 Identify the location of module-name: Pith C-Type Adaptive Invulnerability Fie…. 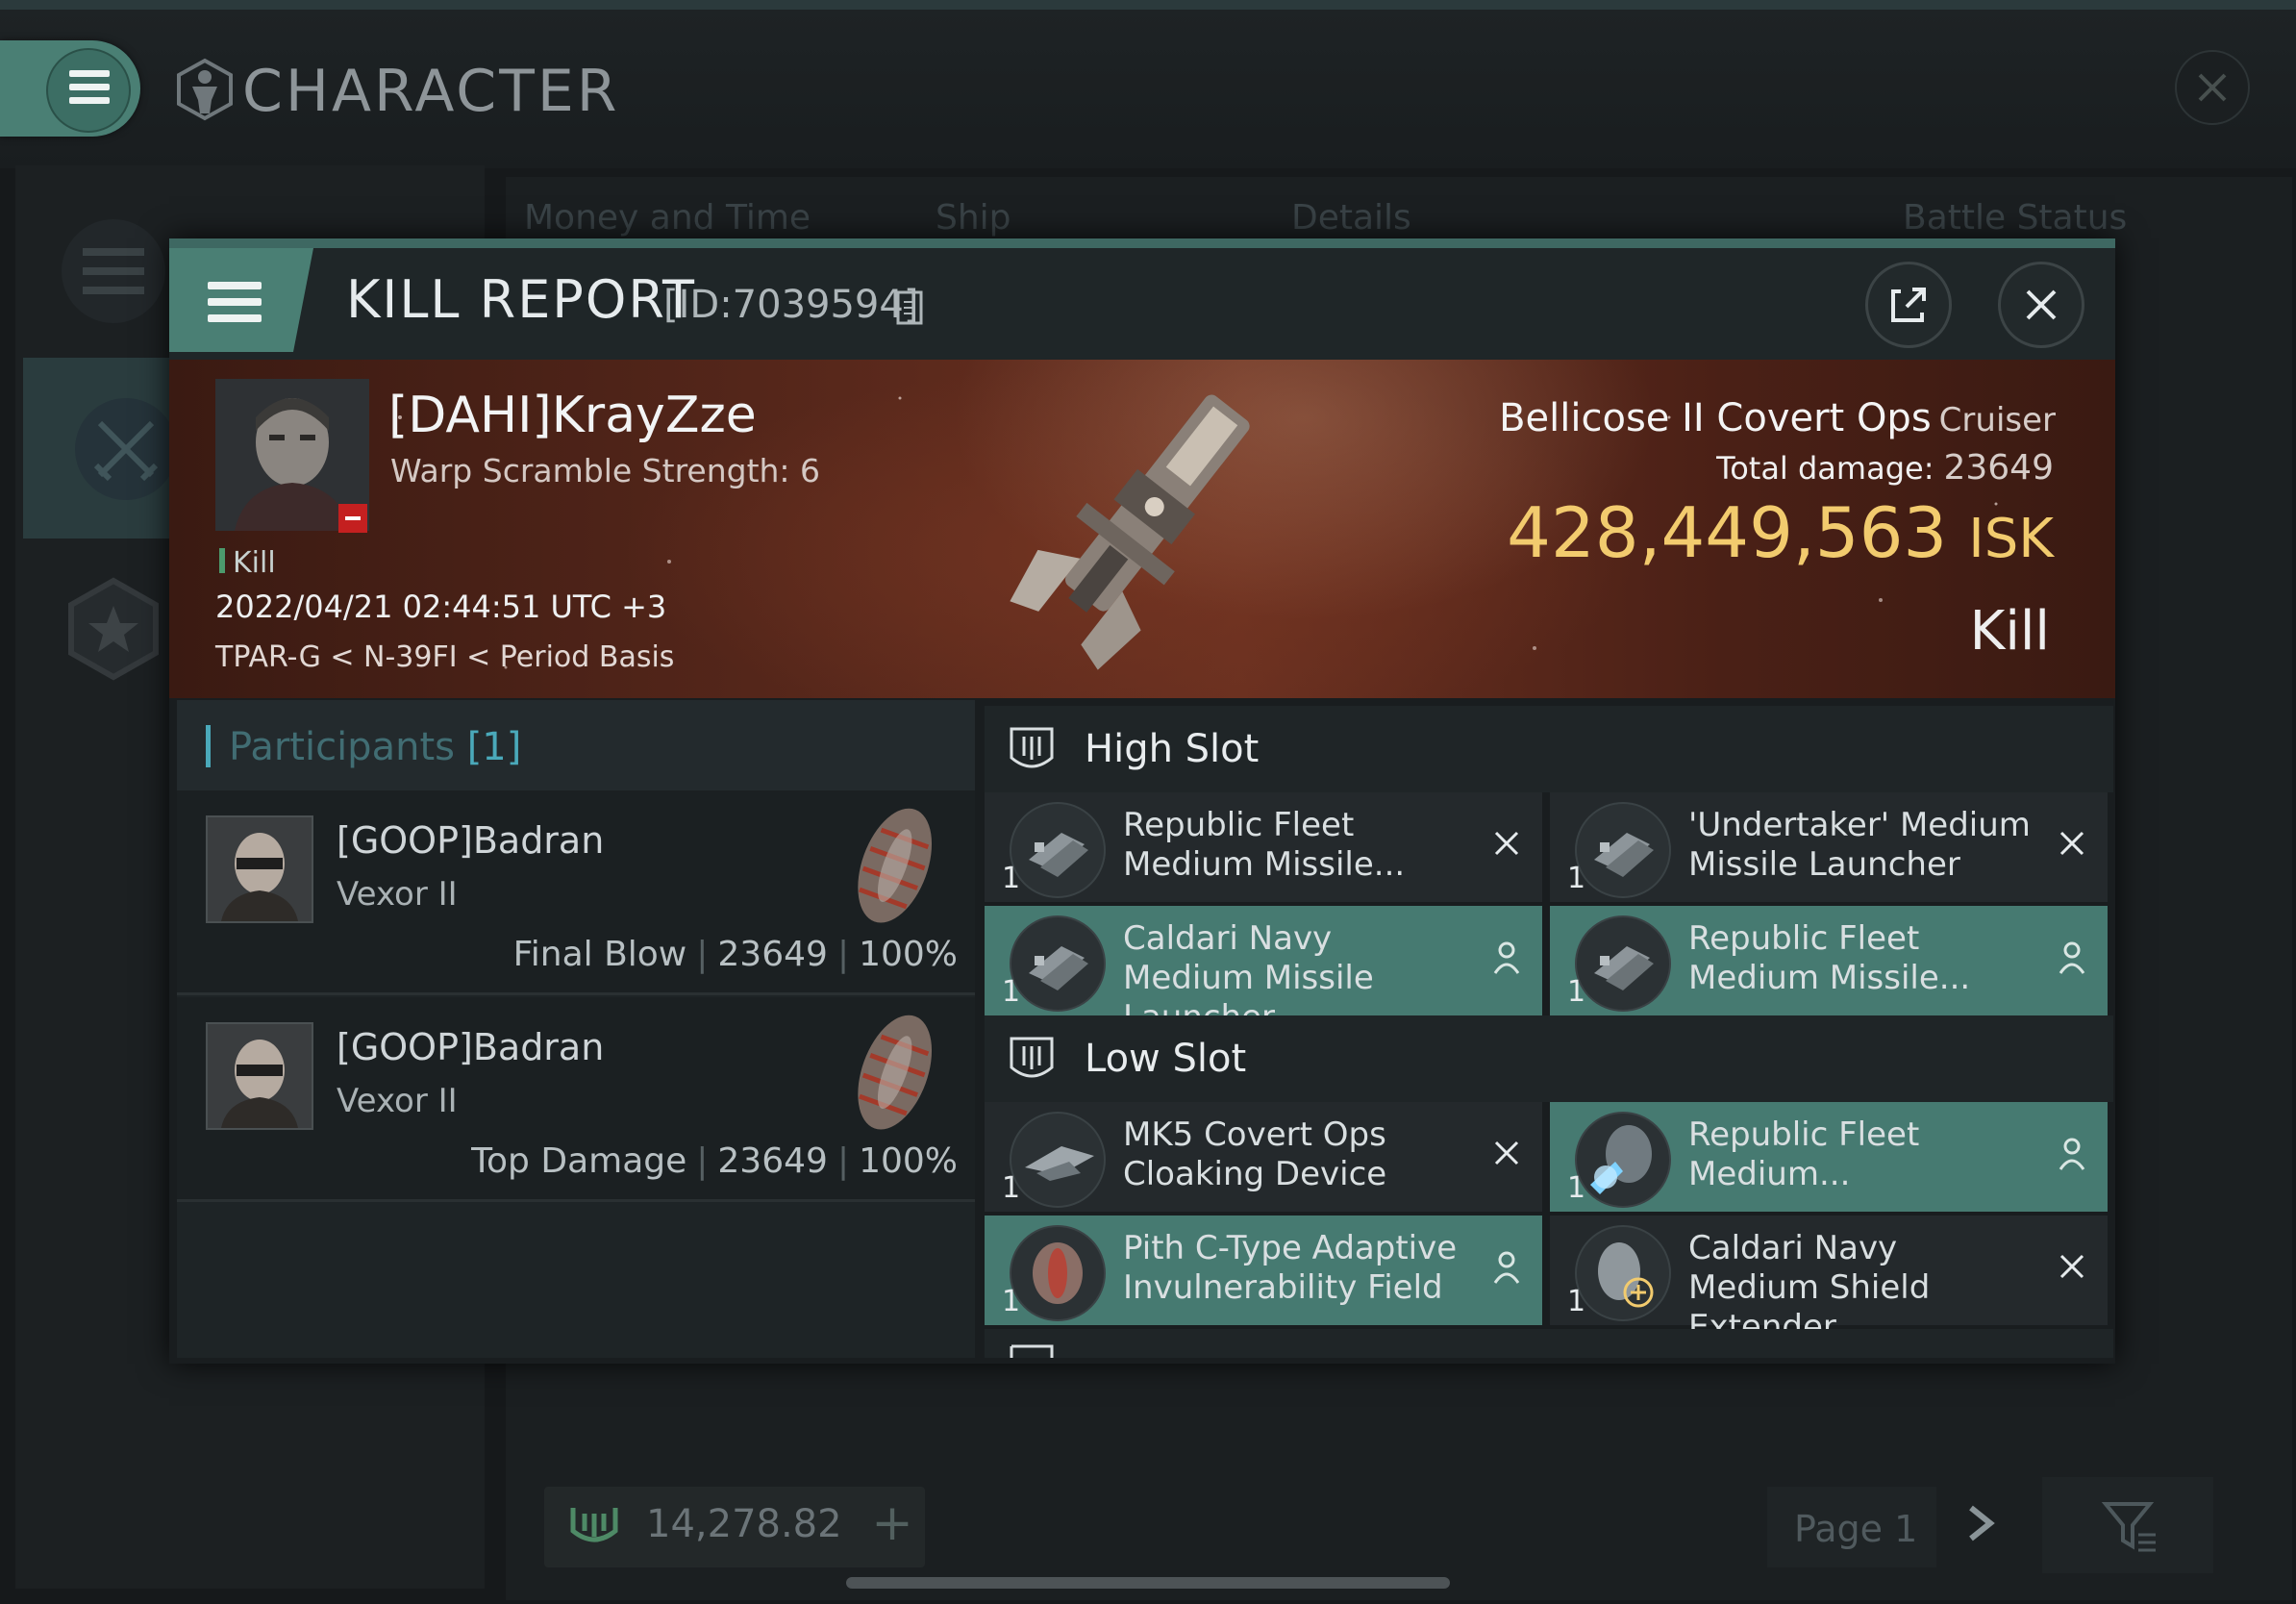
(1290, 1268).